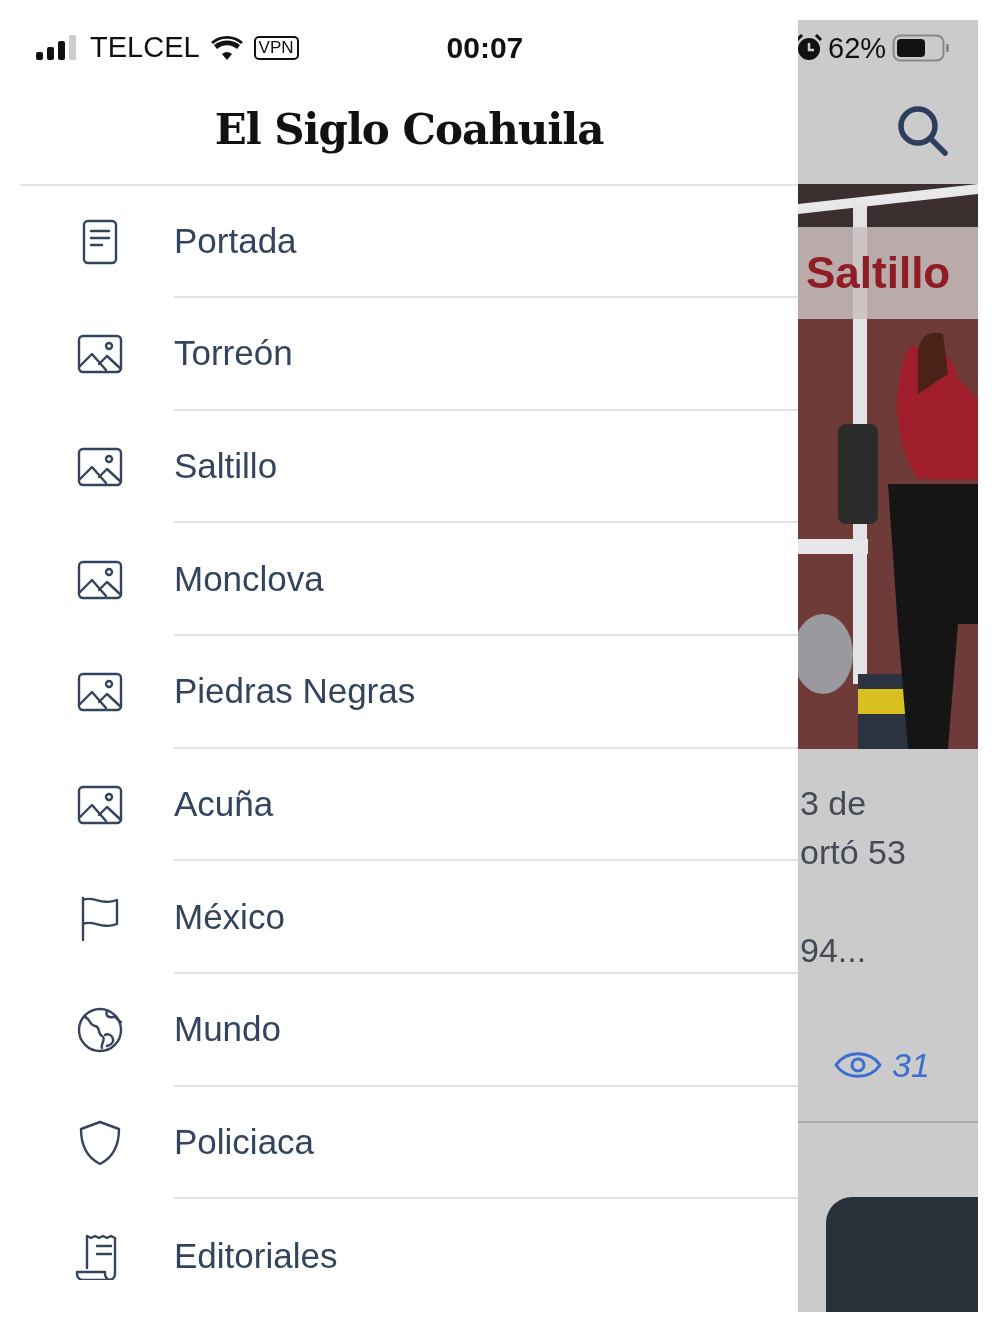 Image resolution: width=1000 pixels, height=1334 pixels. What do you see at coordinates (485, 47) in the screenshot?
I see `status-time: 00:07` at bounding box center [485, 47].